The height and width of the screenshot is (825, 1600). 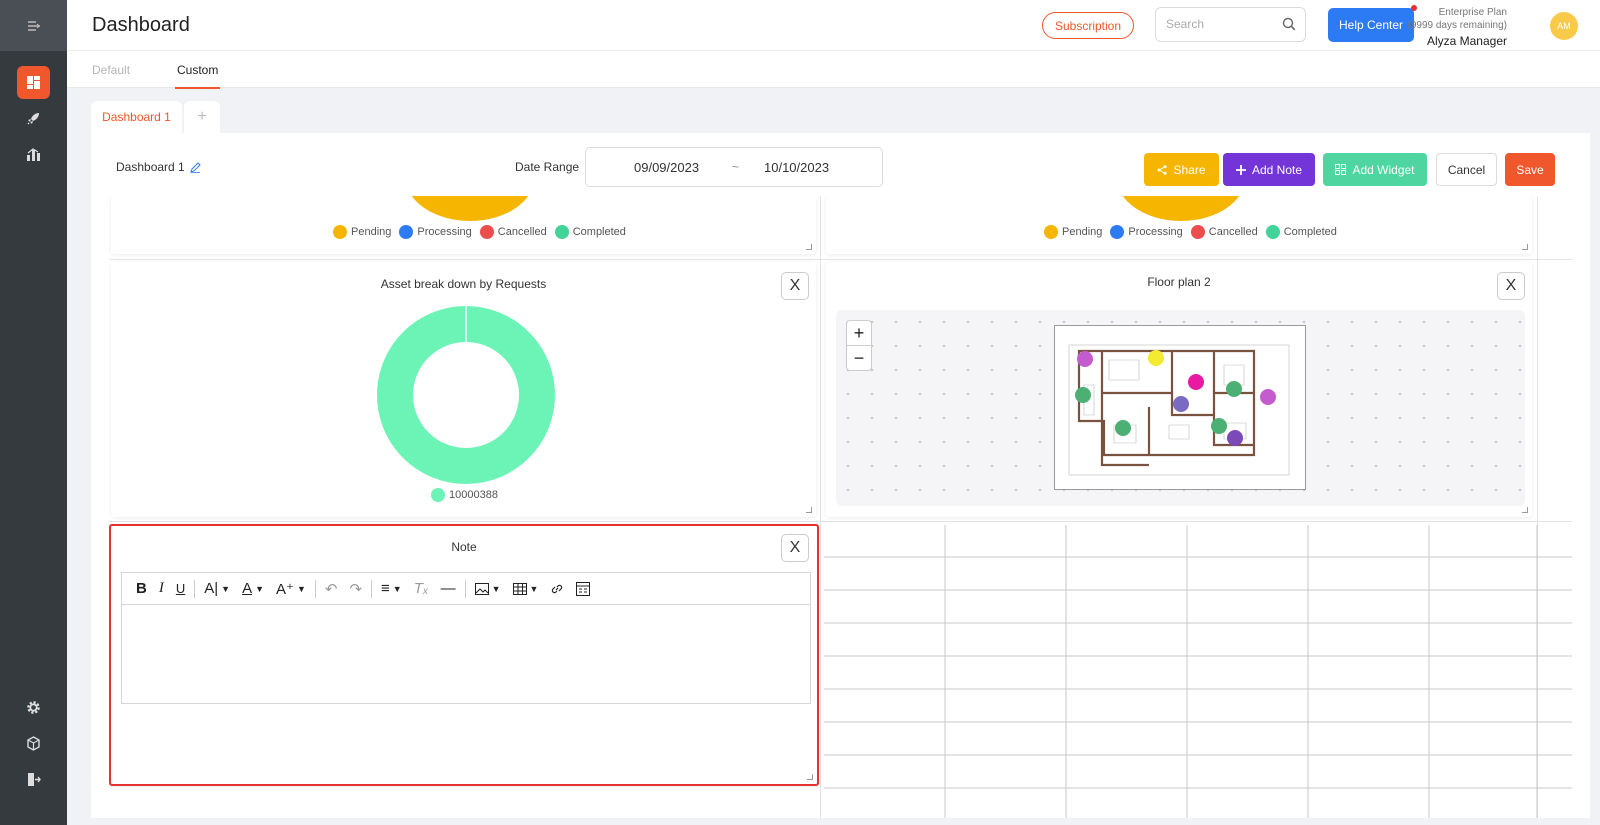 I want to click on subscription-button: Subscription, so click(x=1088, y=25).